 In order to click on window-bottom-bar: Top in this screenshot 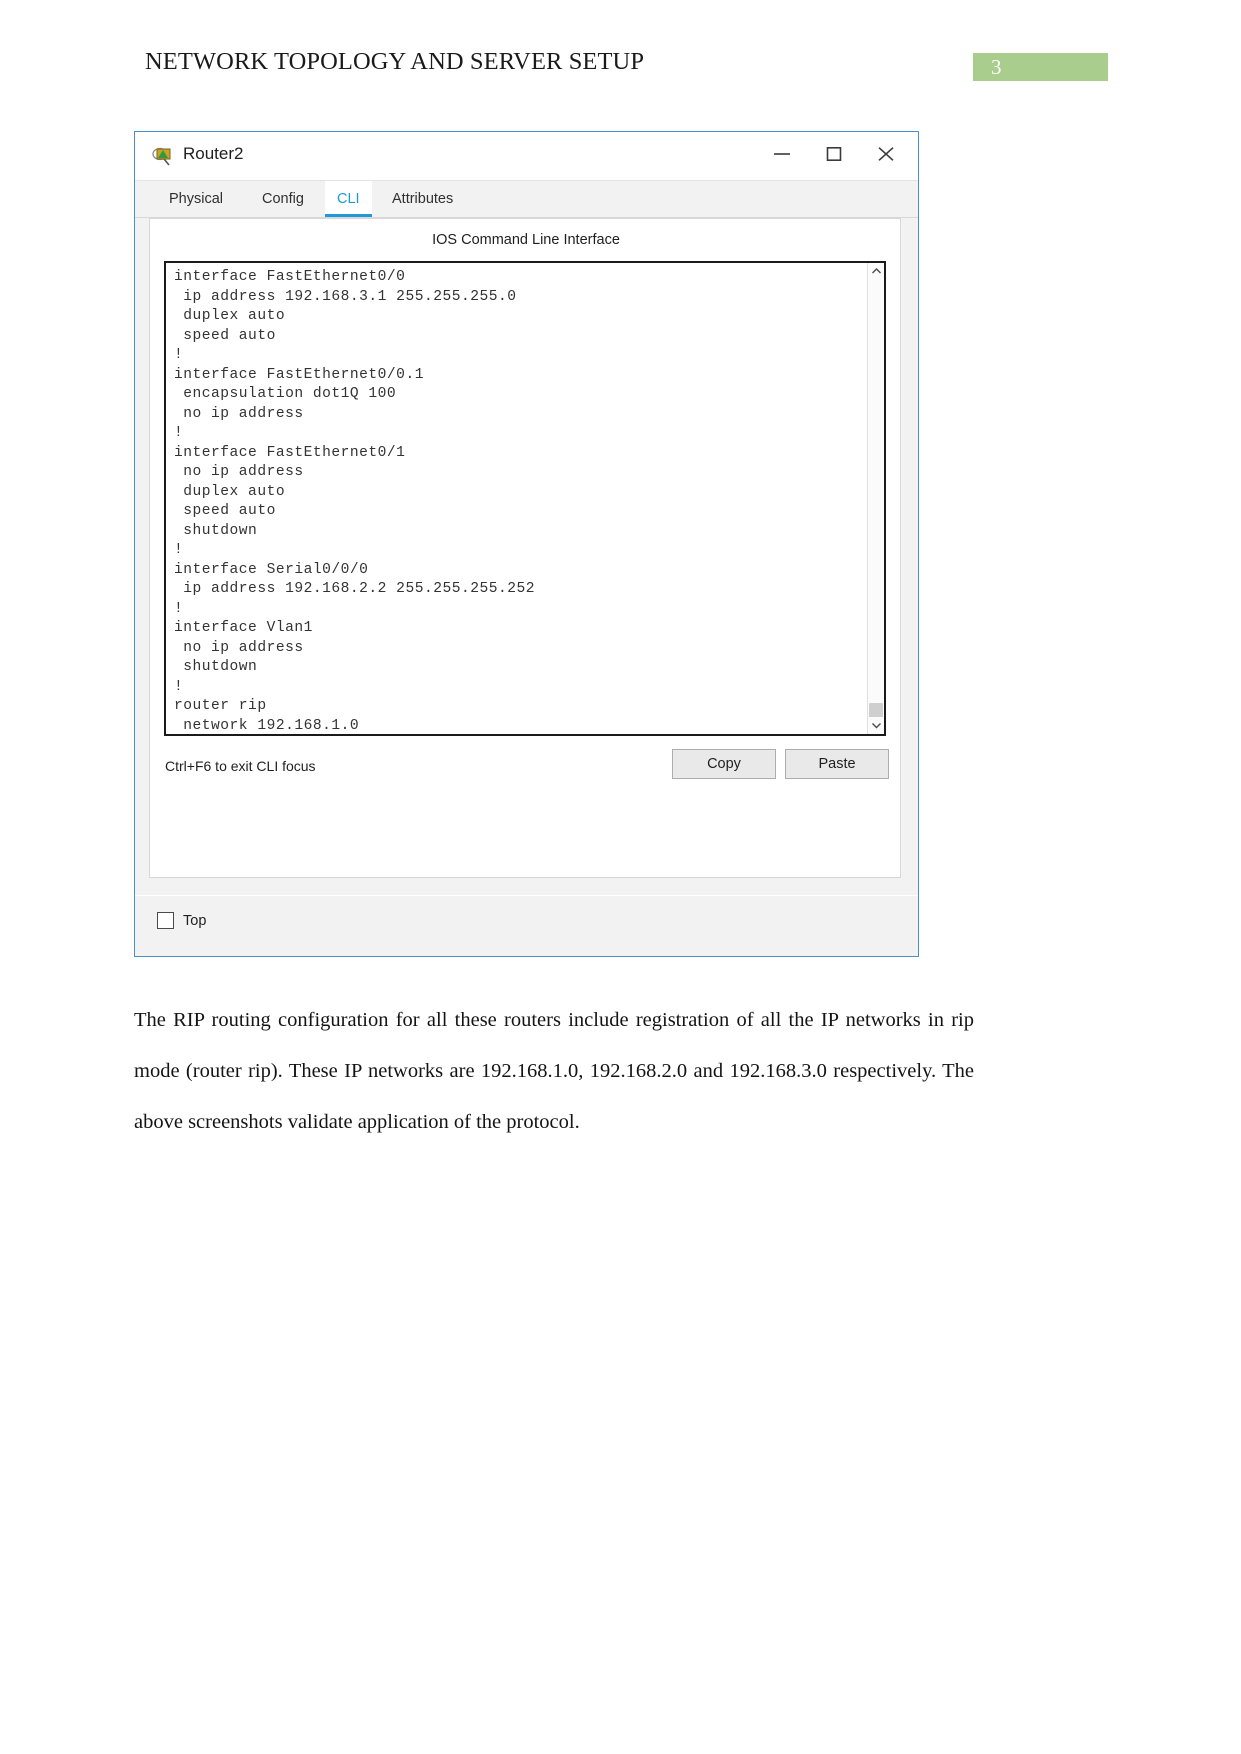, I will do `click(526, 925)`.